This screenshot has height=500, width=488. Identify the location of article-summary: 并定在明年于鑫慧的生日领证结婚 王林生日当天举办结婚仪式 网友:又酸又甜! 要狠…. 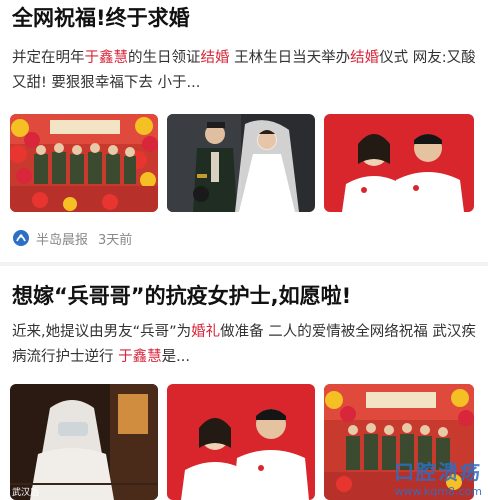
(246, 71).